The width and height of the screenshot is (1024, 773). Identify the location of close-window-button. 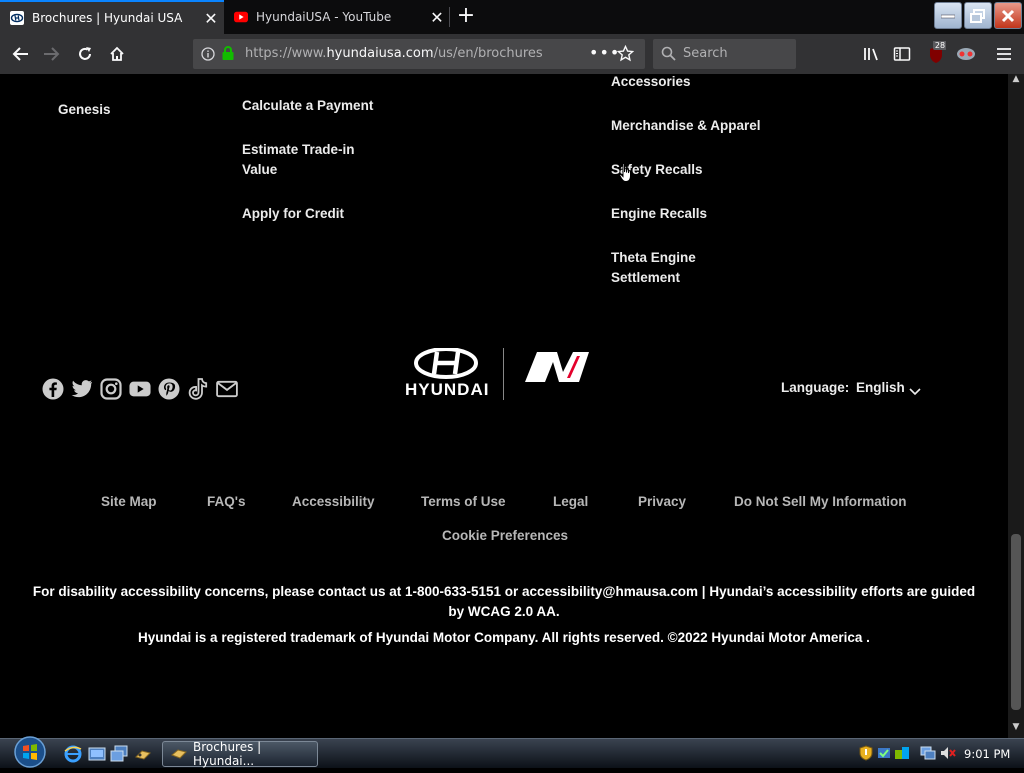
(1008, 15).